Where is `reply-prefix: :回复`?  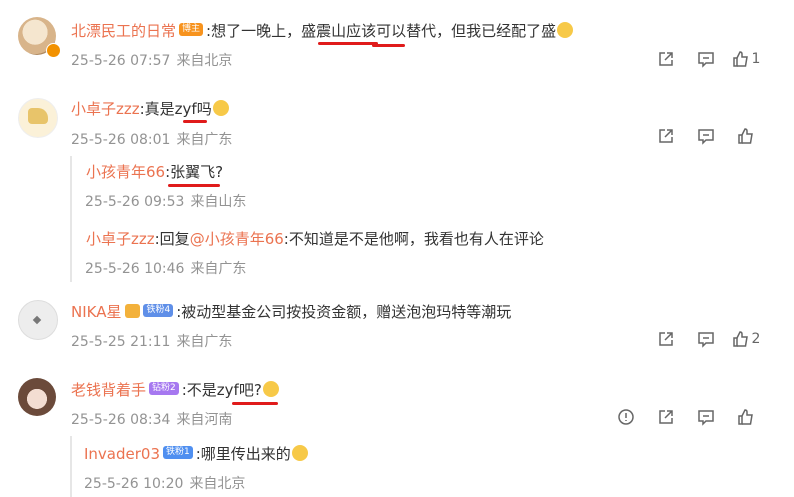
reply-prefix: :回复 is located at coordinates (172, 239).